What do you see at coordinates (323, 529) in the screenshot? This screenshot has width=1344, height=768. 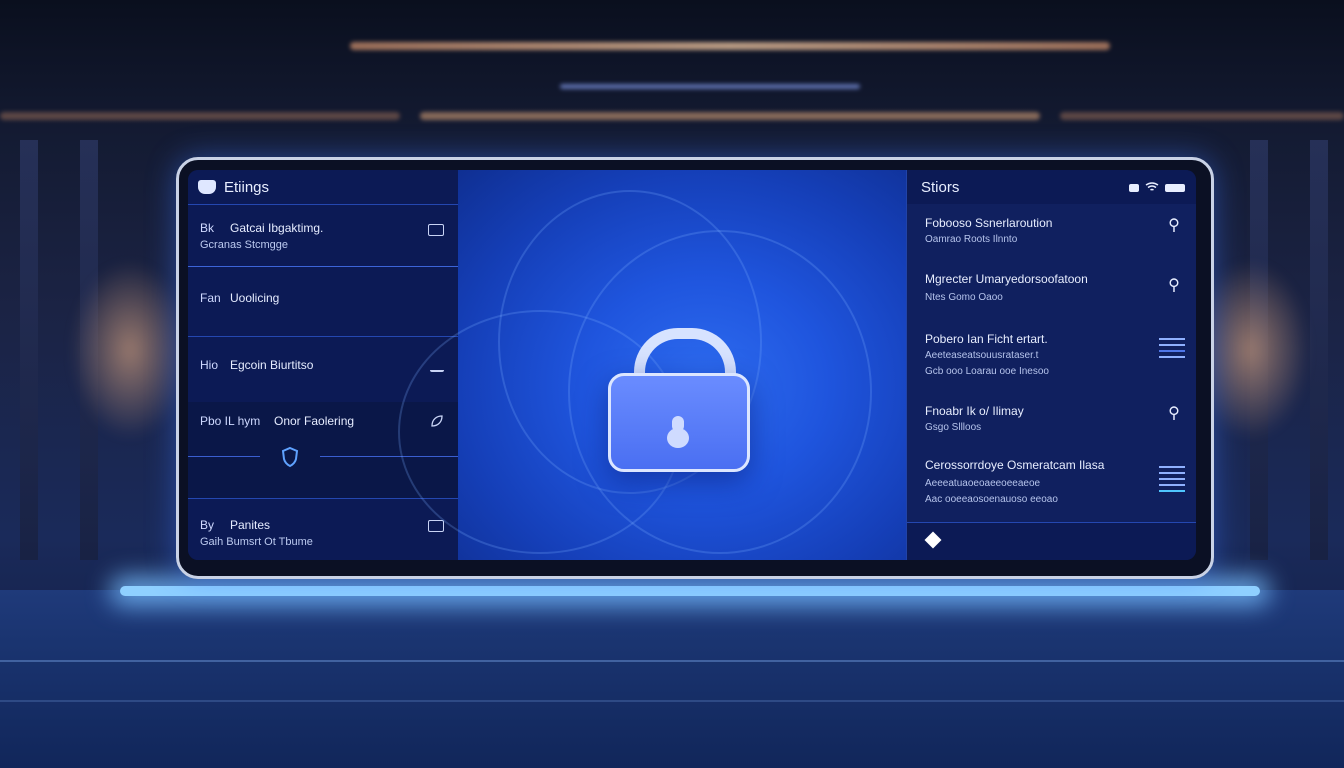 I see `settings-item: By Panites Gaih Bumsrt Ot Tbume` at bounding box center [323, 529].